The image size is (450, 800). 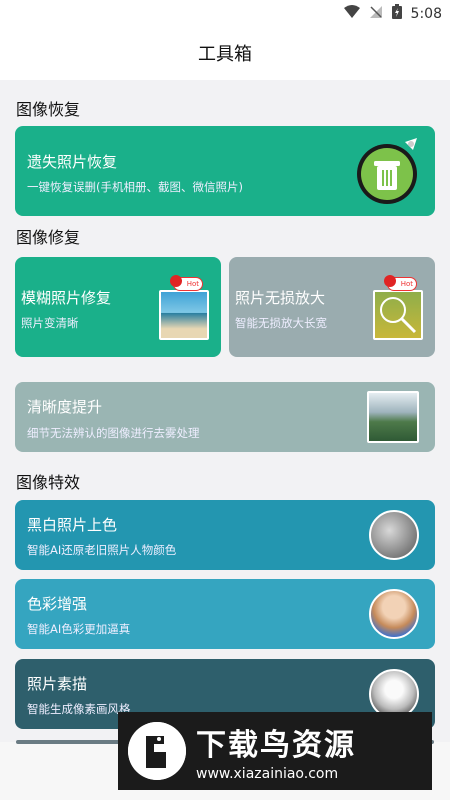 What do you see at coordinates (66, 298) in the screenshot?
I see `card-title: 模糊照片修复` at bounding box center [66, 298].